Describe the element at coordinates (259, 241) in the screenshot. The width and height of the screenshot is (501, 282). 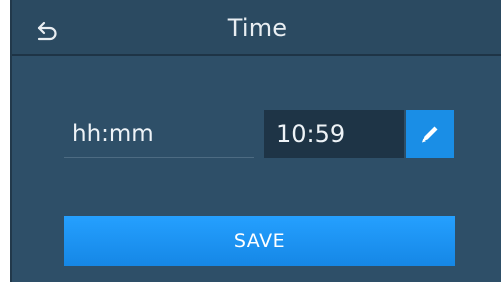
I see `save-button: SAVE` at that location.